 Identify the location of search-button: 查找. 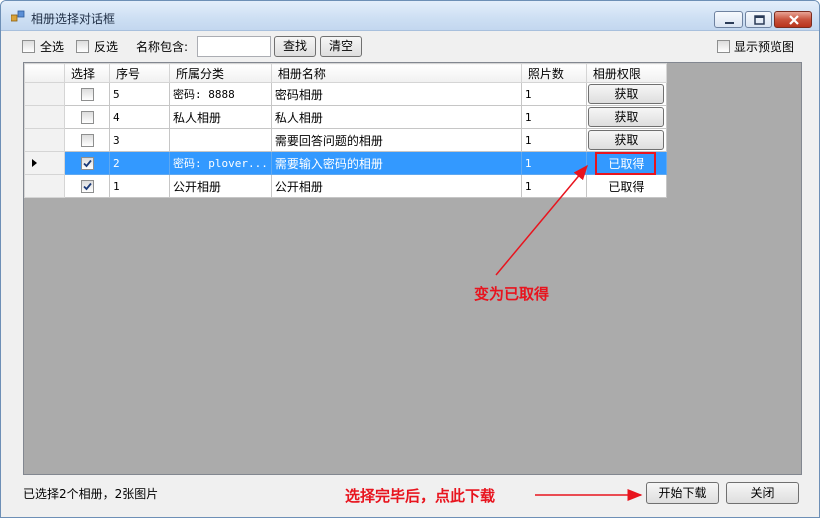
(295, 46).